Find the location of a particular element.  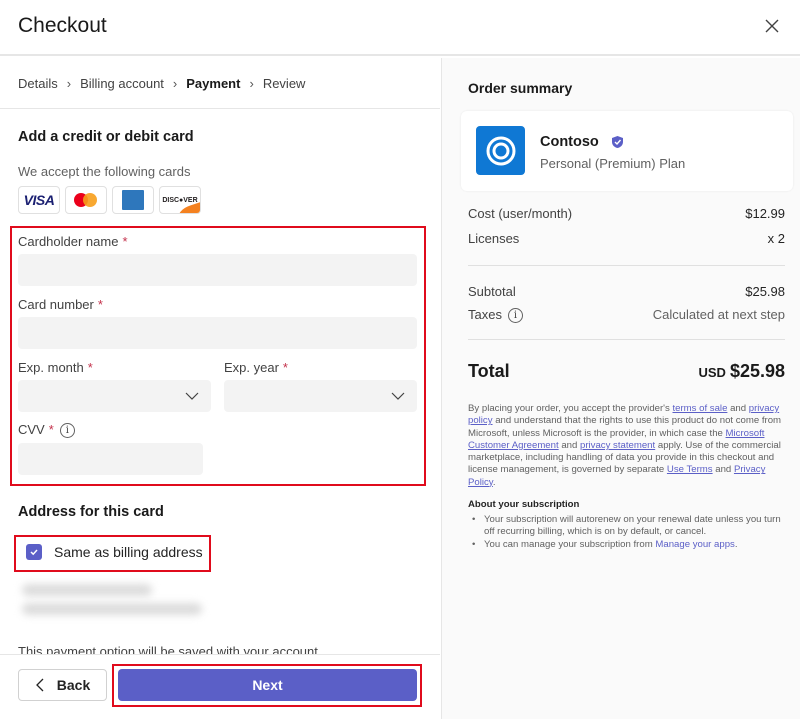

next-button-label: Next is located at coordinates (267, 685).